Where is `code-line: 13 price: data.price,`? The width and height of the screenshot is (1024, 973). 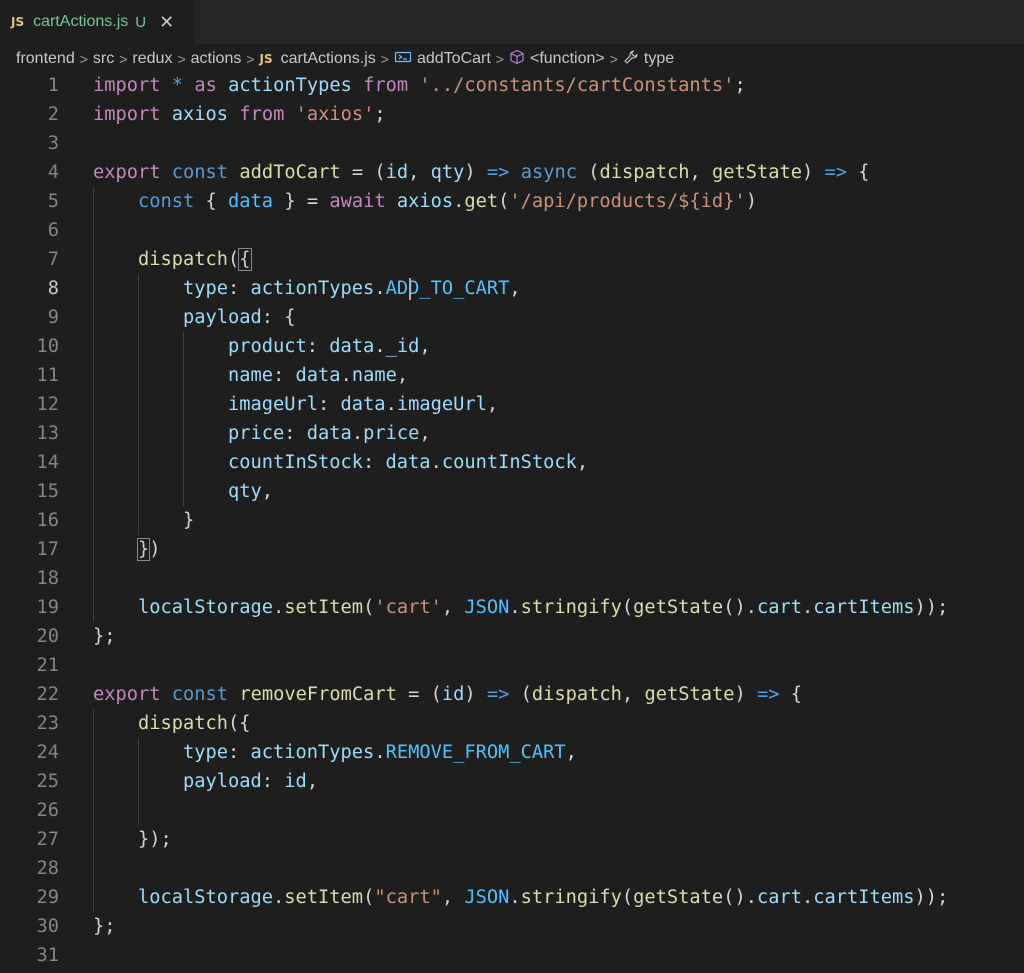
code-line: 13 price: data.price, is located at coordinates (512, 433).